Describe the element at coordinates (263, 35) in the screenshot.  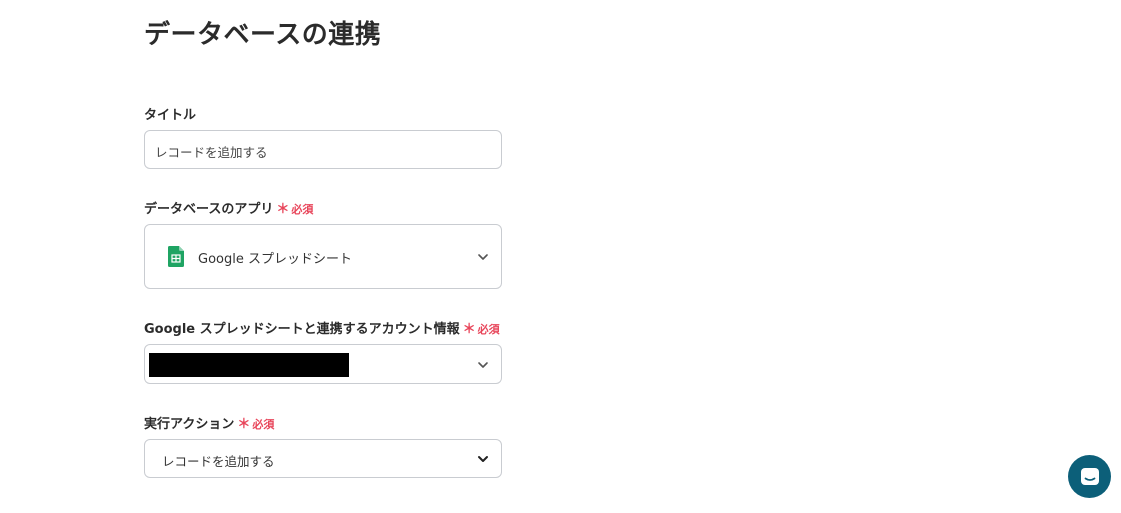
I see `page-title: データベースの連携` at that location.